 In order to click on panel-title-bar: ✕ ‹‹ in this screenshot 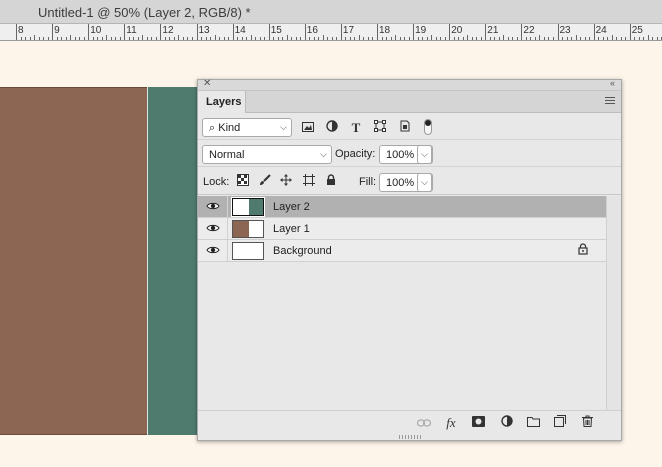, I will do `click(409, 84)`.